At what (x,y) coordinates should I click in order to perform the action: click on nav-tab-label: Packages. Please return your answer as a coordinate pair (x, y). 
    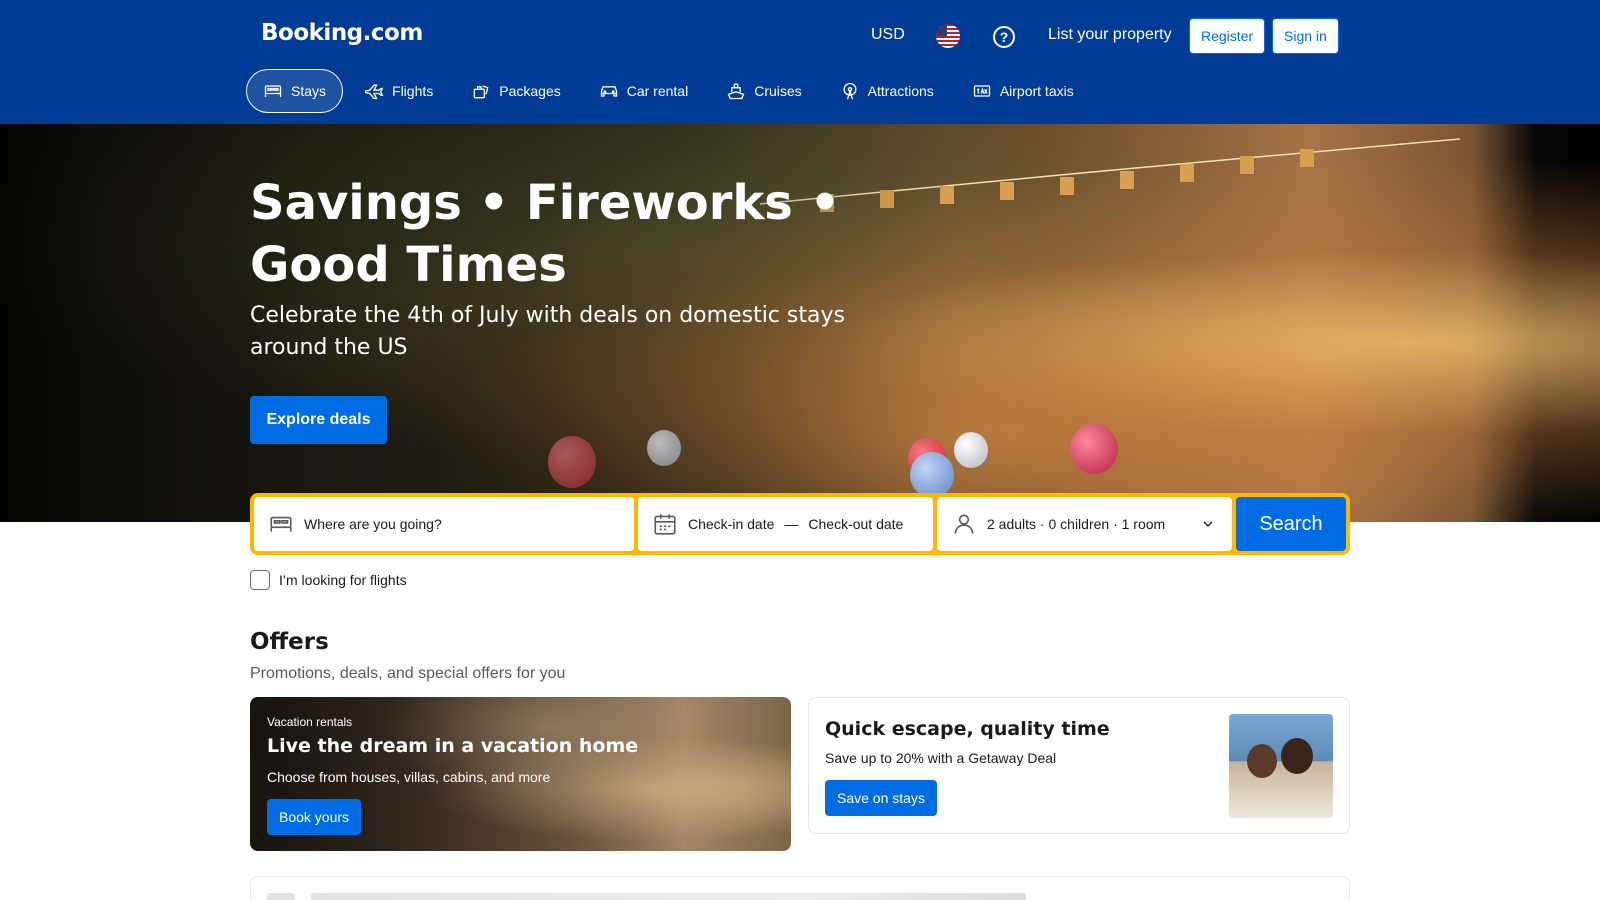
    Looking at the image, I should click on (530, 91).